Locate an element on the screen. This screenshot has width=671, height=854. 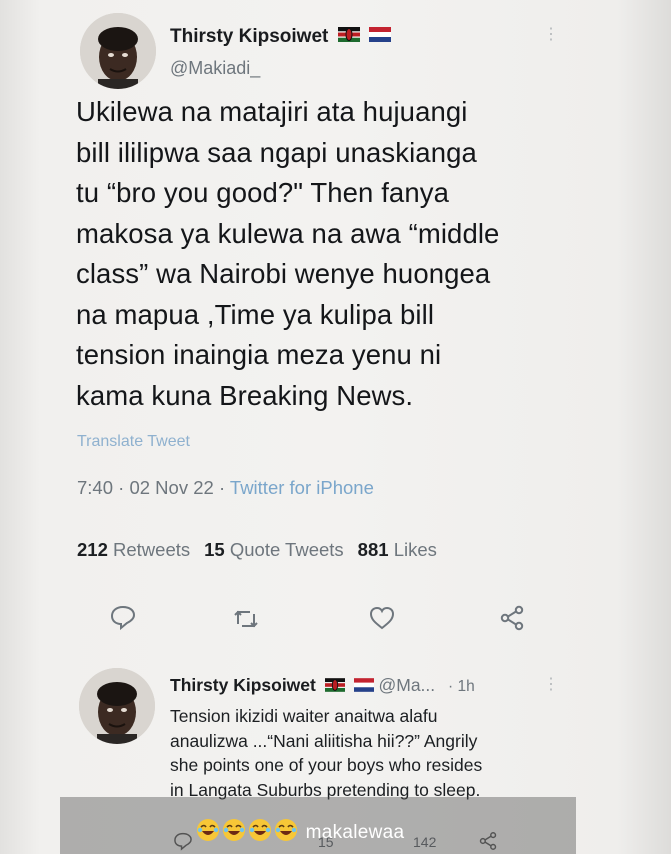
retweet-icon is located at coordinates (246, 619).